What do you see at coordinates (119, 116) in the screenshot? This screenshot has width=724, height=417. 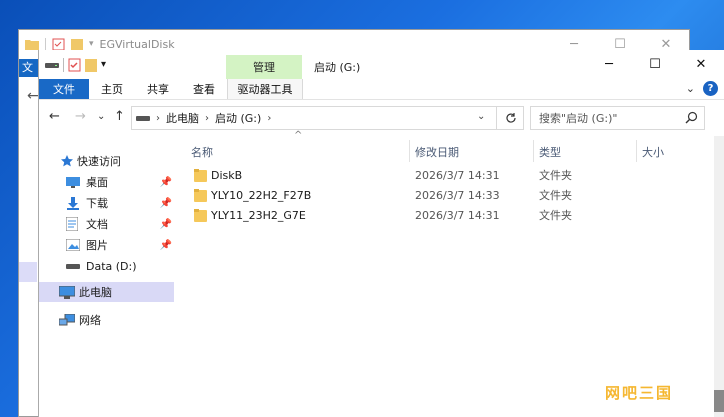 I see `up-button: ↑` at bounding box center [119, 116].